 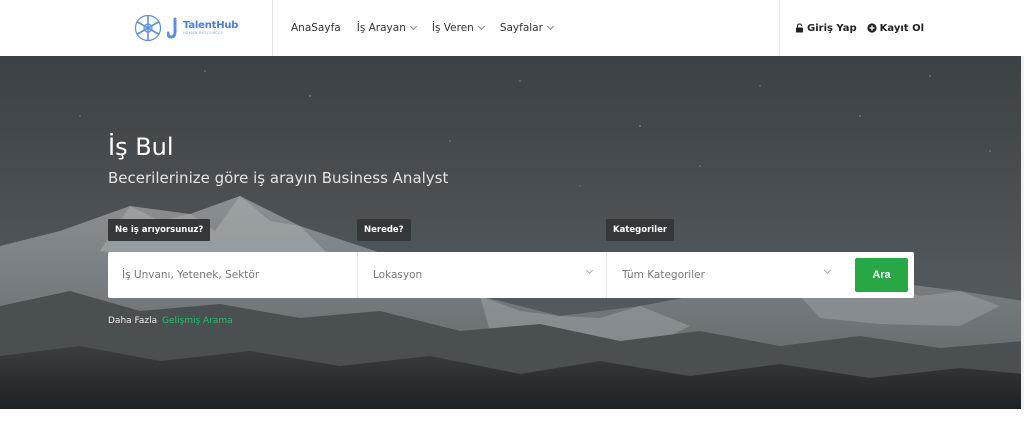 I want to click on auth-links: Giriş Yap Kayıt Ol, so click(x=864, y=28).